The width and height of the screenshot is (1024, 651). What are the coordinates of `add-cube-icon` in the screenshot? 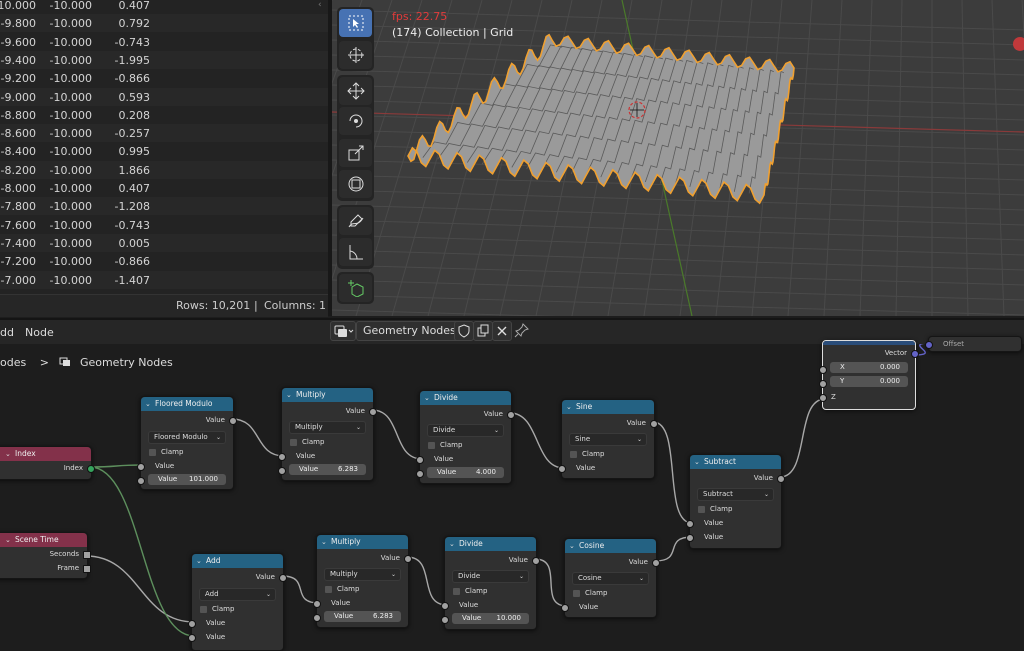 It's located at (355, 288).